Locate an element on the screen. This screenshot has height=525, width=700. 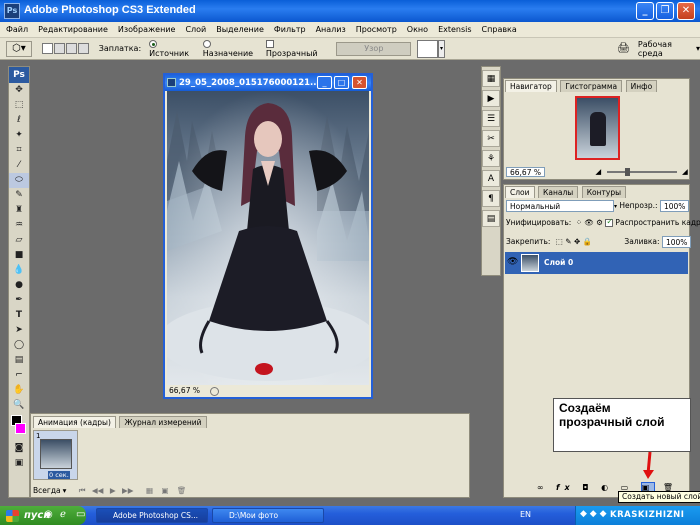
shape-tool-icon: ◯ is located at coordinates (19, 345).